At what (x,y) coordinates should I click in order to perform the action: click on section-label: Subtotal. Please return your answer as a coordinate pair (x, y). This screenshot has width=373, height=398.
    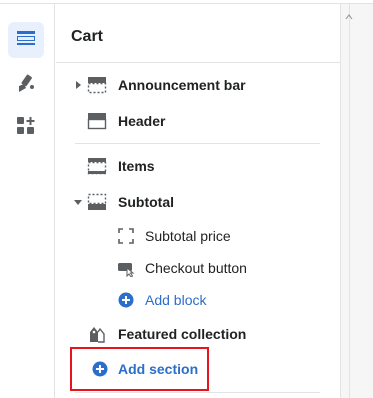
    Looking at the image, I should click on (146, 202).